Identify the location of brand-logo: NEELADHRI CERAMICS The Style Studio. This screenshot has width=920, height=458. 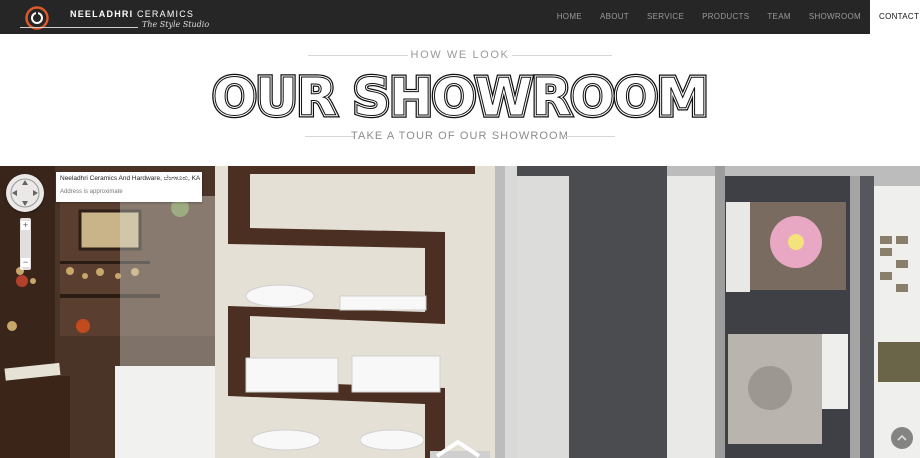
(110, 17).